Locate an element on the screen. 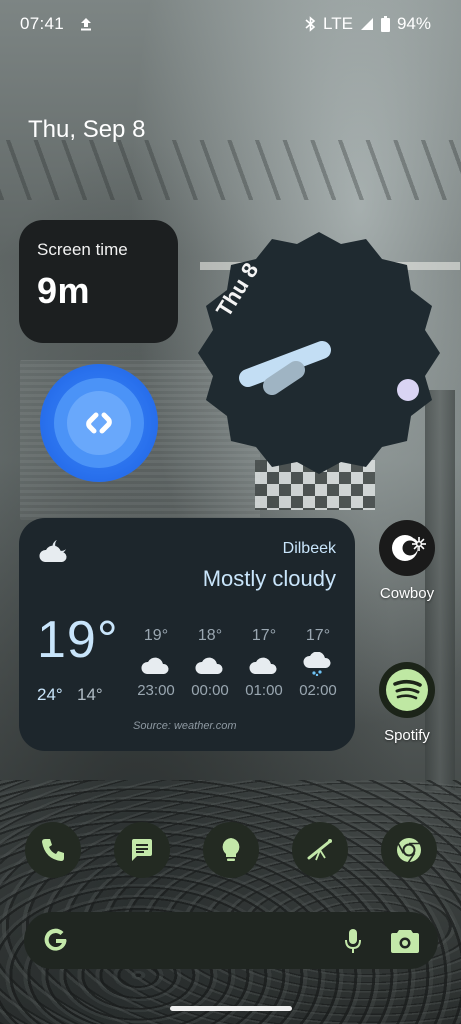  hourly-temp: 19° is located at coordinates (156, 635).